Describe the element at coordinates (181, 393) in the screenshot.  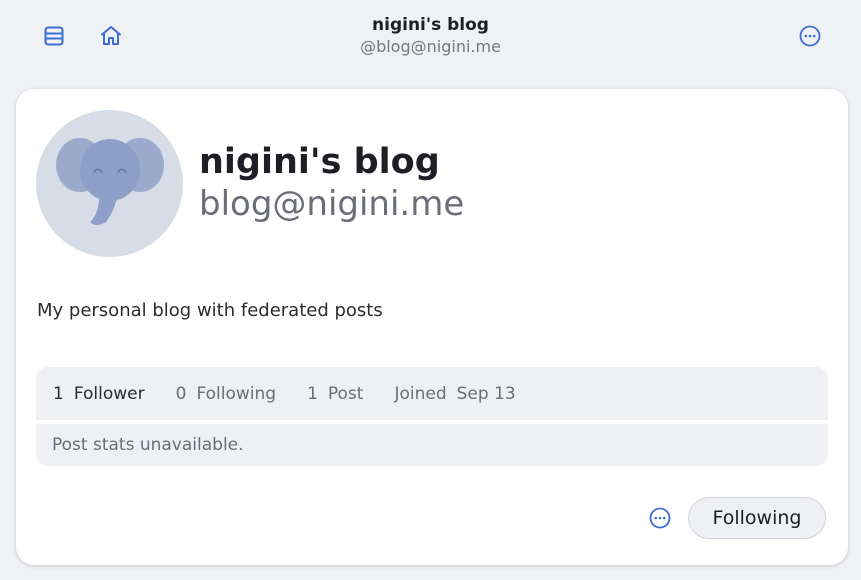
I see `following-count: 0` at that location.